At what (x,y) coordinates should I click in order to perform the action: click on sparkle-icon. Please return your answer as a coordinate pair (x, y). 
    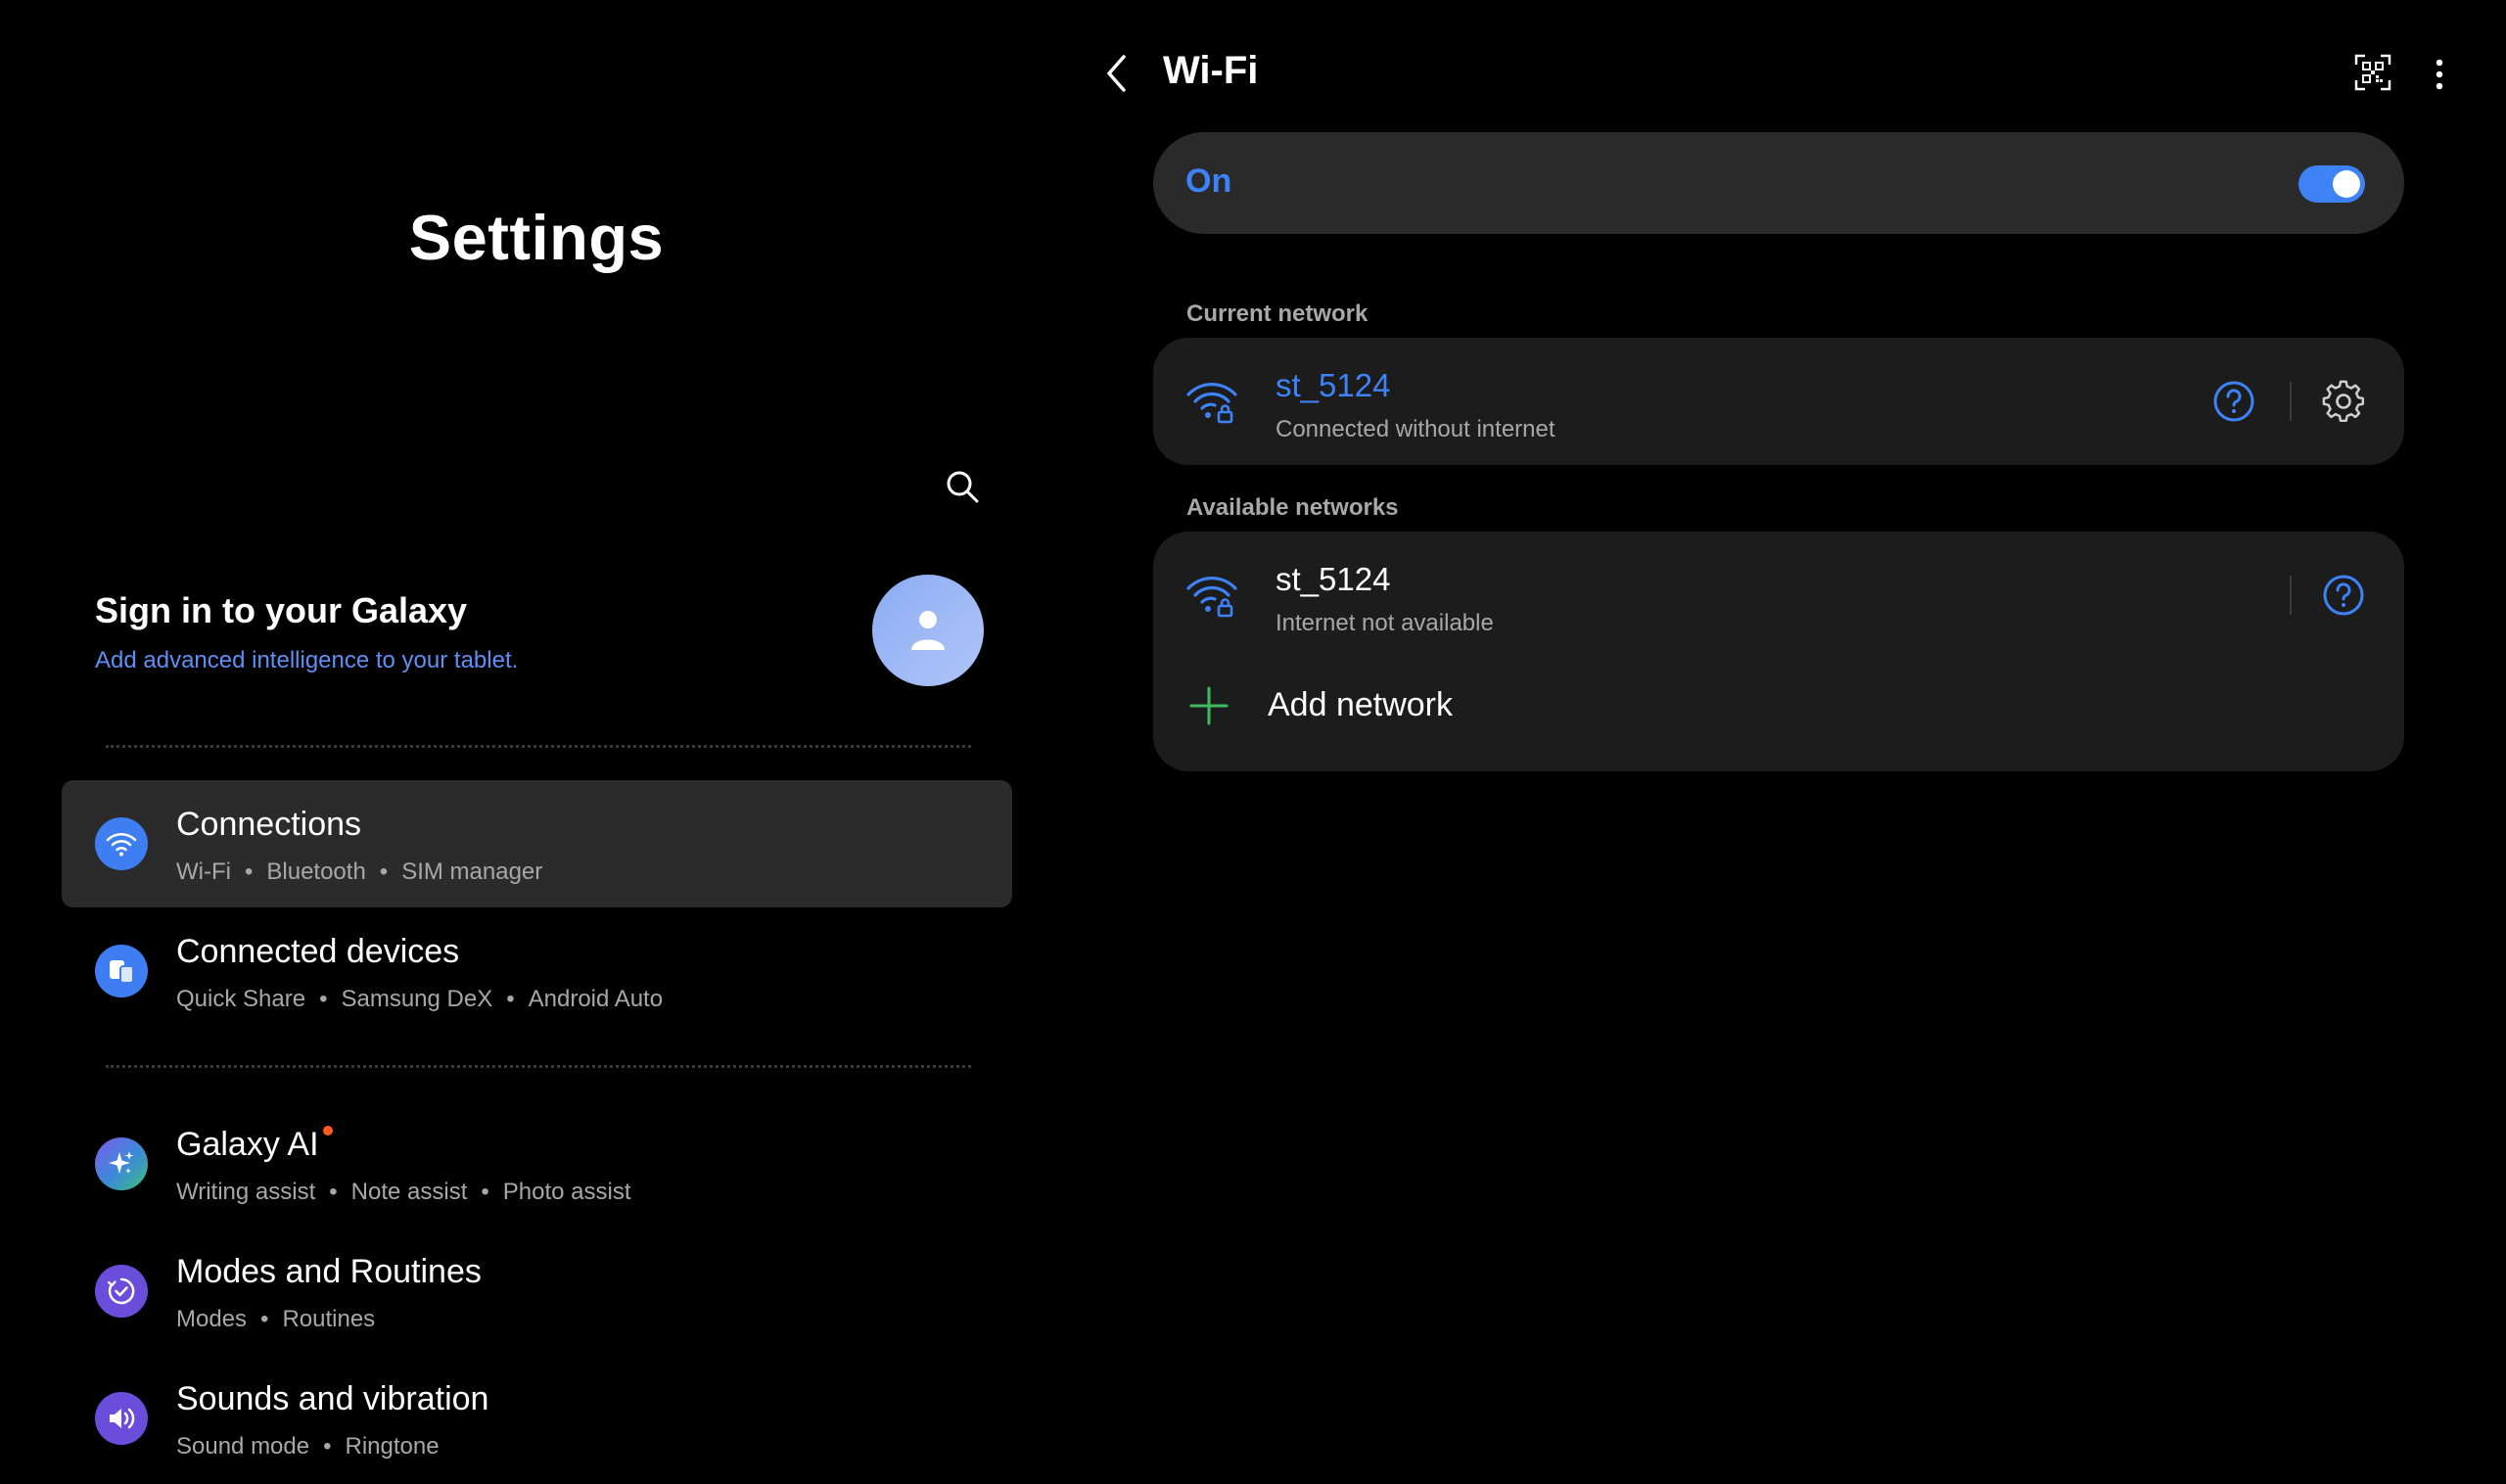
    Looking at the image, I should click on (121, 1163).